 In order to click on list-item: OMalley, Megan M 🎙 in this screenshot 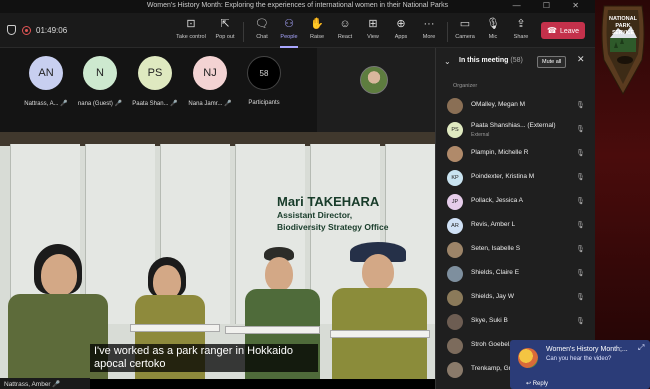, I will do `click(516, 106)`.